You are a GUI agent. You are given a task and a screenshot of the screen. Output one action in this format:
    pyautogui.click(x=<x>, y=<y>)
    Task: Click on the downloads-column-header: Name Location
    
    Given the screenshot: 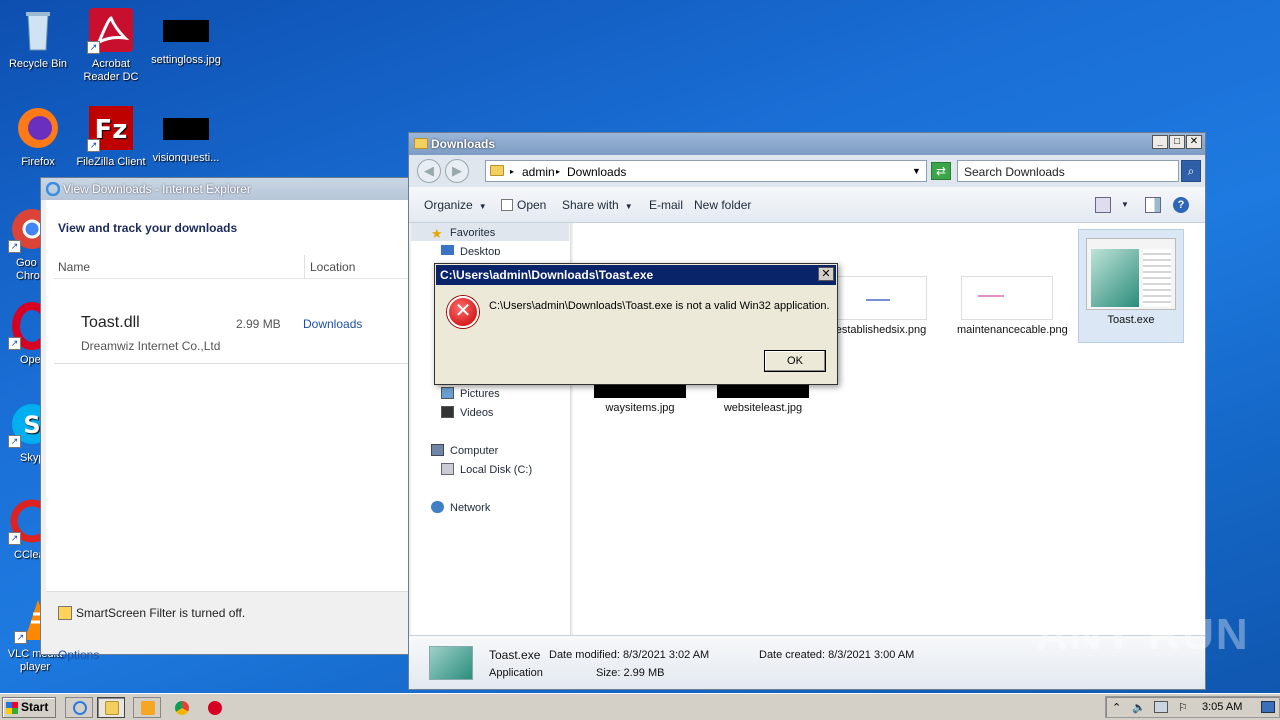 What is the action you would take?
    pyautogui.click(x=232, y=267)
    